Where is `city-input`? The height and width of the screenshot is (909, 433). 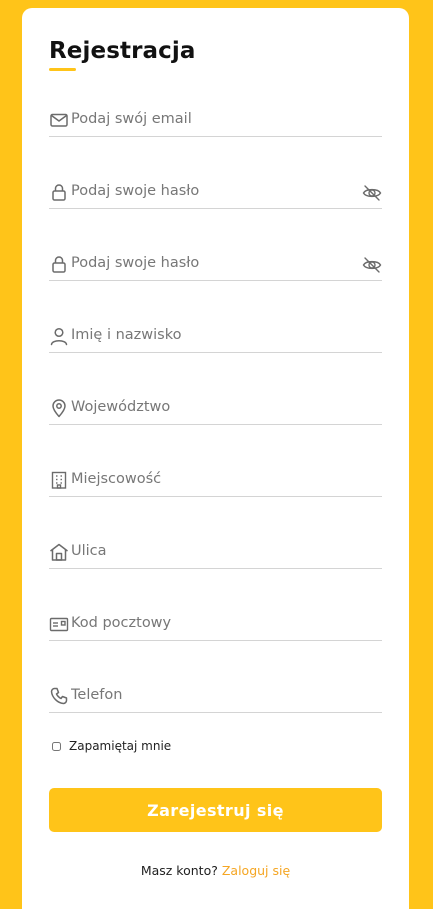 city-input is located at coordinates (211, 479).